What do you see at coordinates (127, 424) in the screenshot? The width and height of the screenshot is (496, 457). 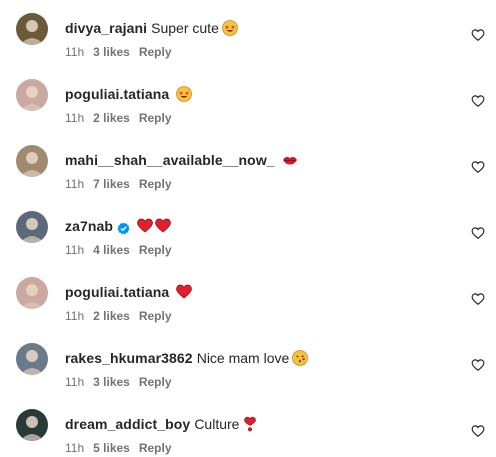 I see `username-link: dream_addict_boy` at bounding box center [127, 424].